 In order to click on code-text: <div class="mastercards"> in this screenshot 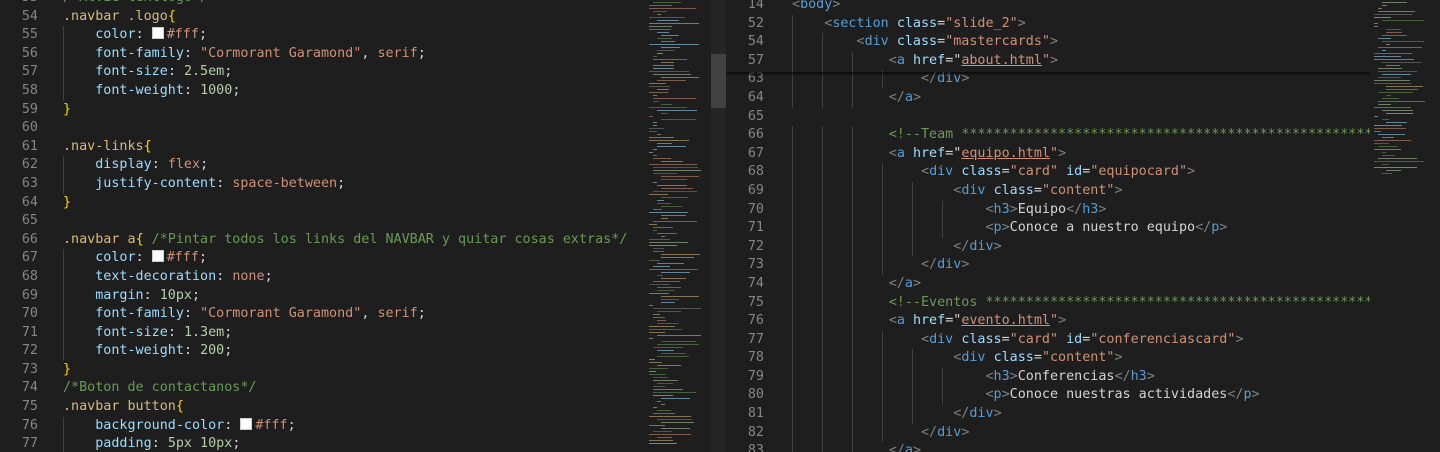, I will do `click(925, 42)`.